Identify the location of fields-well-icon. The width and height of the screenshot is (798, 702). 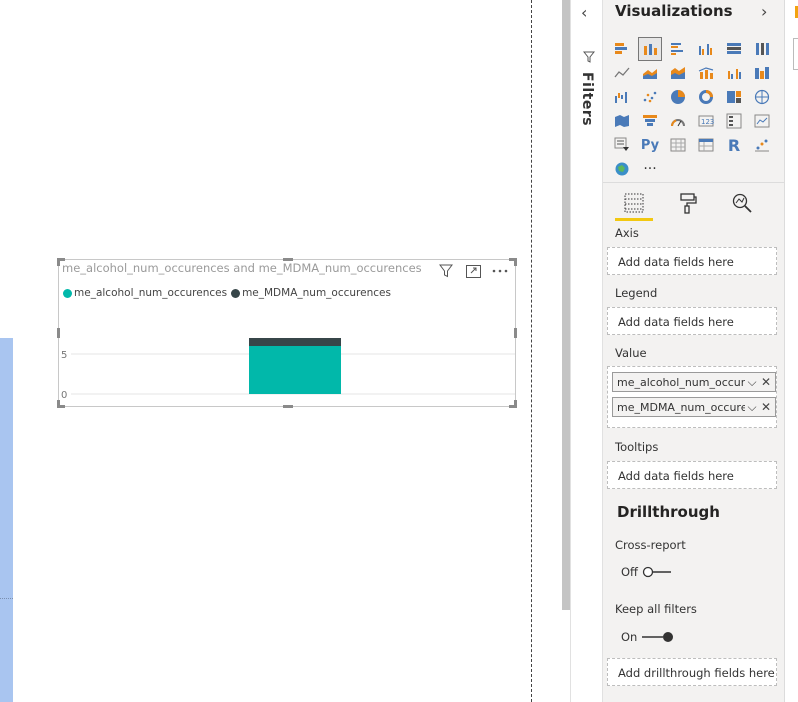
(634, 203).